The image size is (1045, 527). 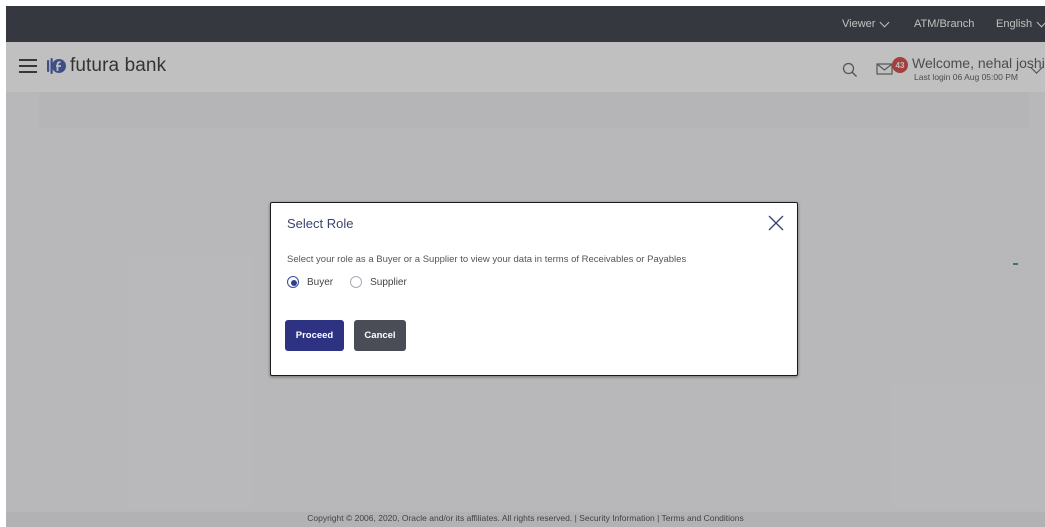 I want to click on role-radio-group: Buyer Supplier, so click(x=355, y=282).